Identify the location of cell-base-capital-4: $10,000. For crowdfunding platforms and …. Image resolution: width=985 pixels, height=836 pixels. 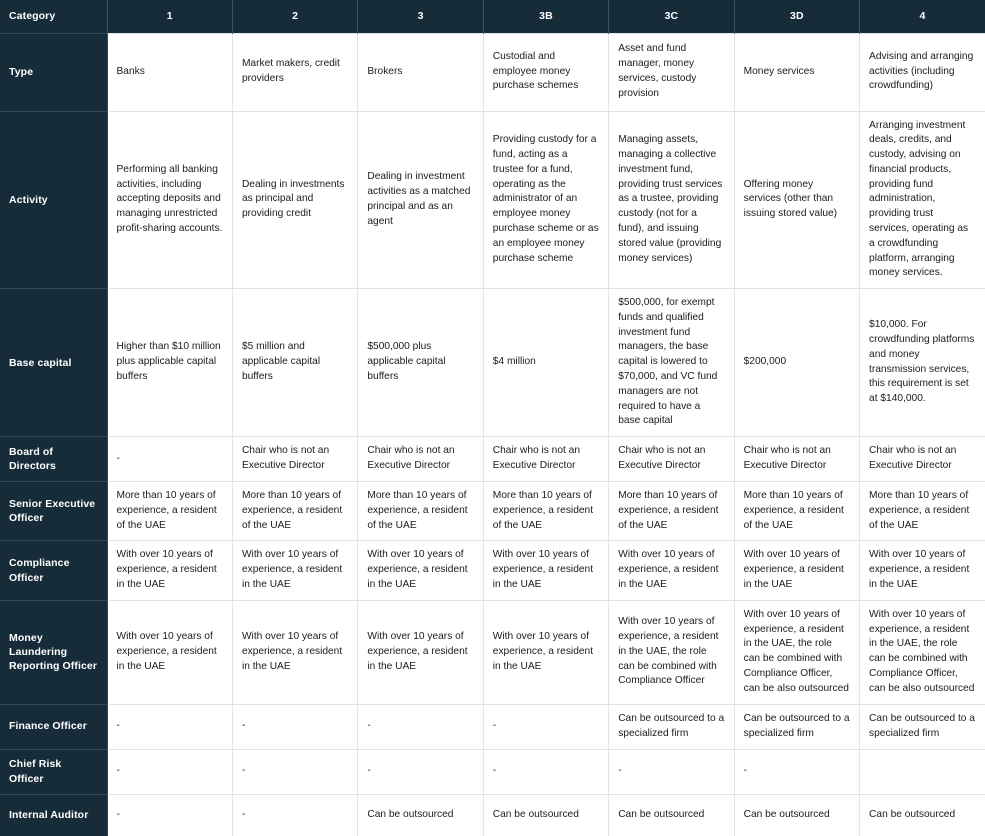
(922, 362).